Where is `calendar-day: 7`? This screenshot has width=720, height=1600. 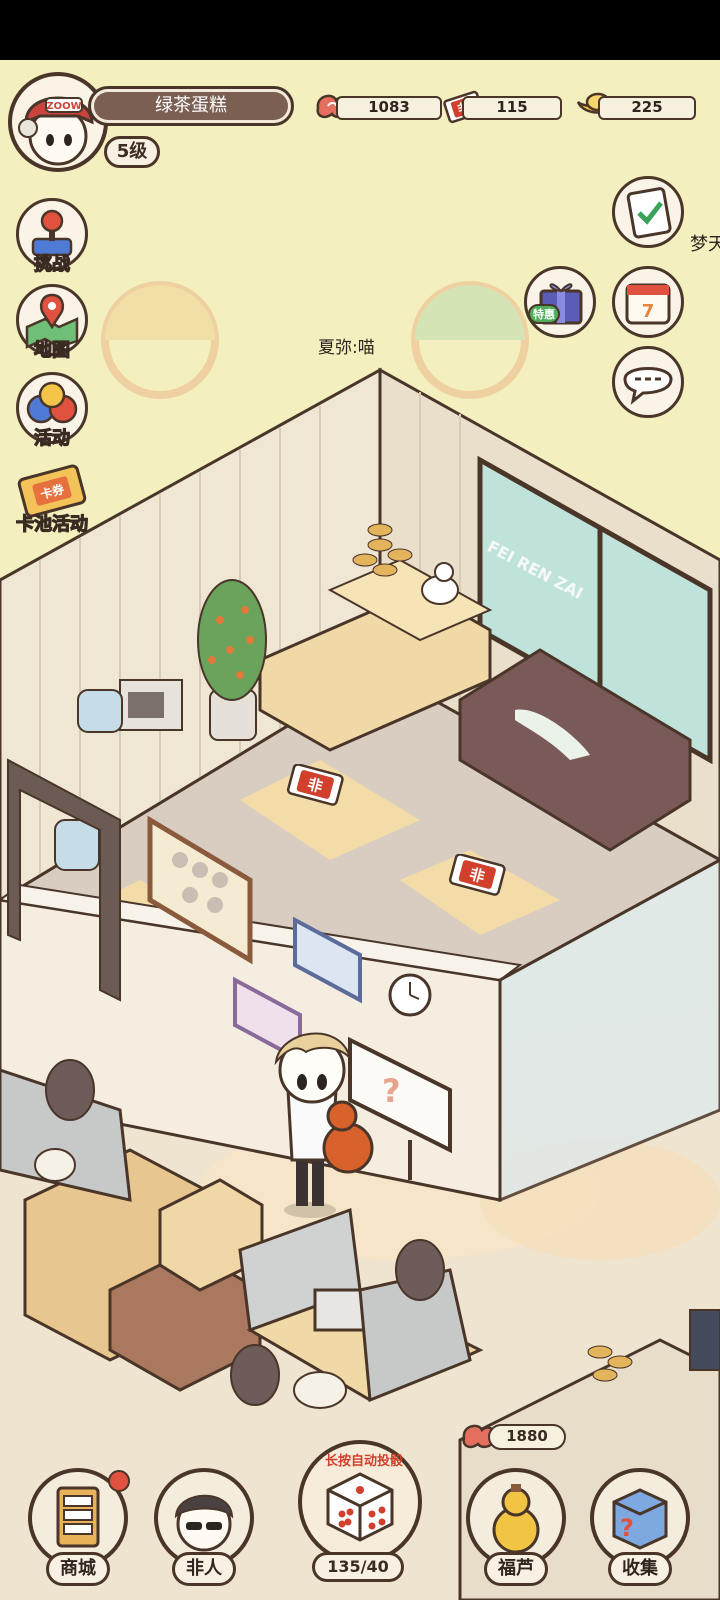 calendar-day: 7 is located at coordinates (648, 311).